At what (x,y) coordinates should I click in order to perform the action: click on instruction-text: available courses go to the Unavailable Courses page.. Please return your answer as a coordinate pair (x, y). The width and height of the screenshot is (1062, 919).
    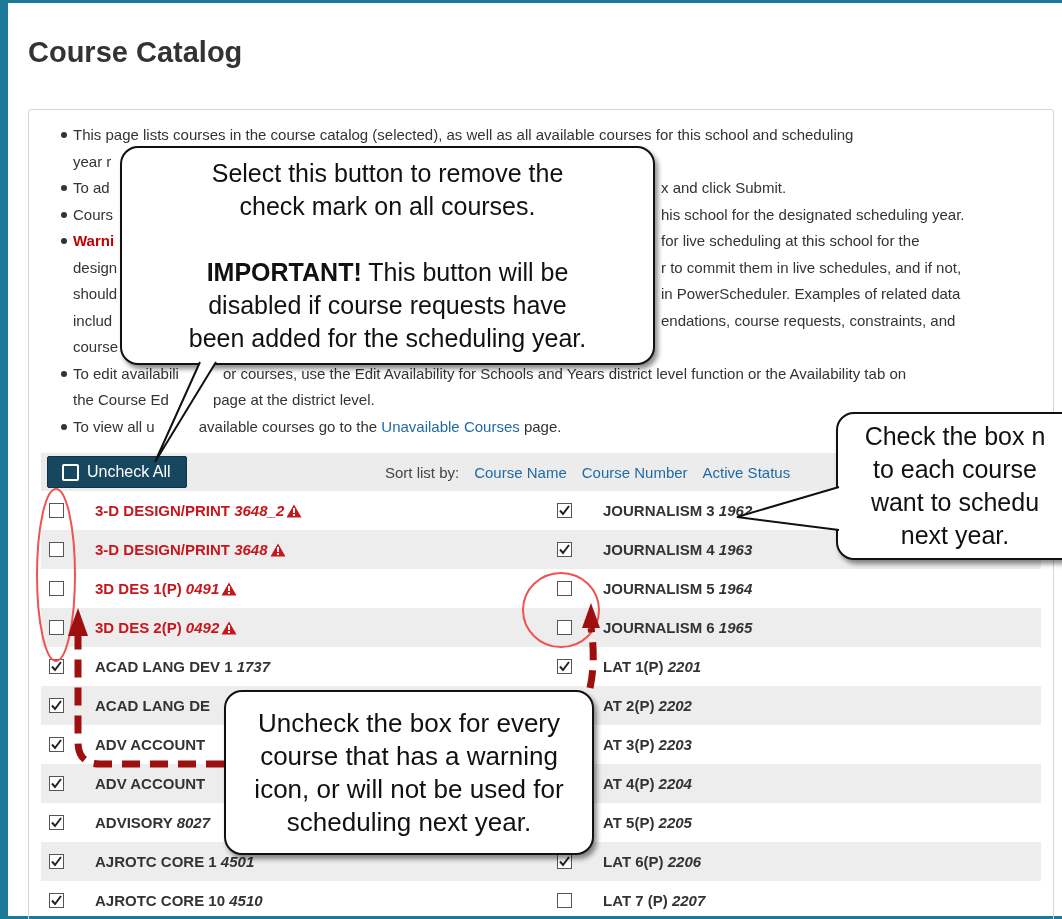
    Looking at the image, I should click on (380, 426).